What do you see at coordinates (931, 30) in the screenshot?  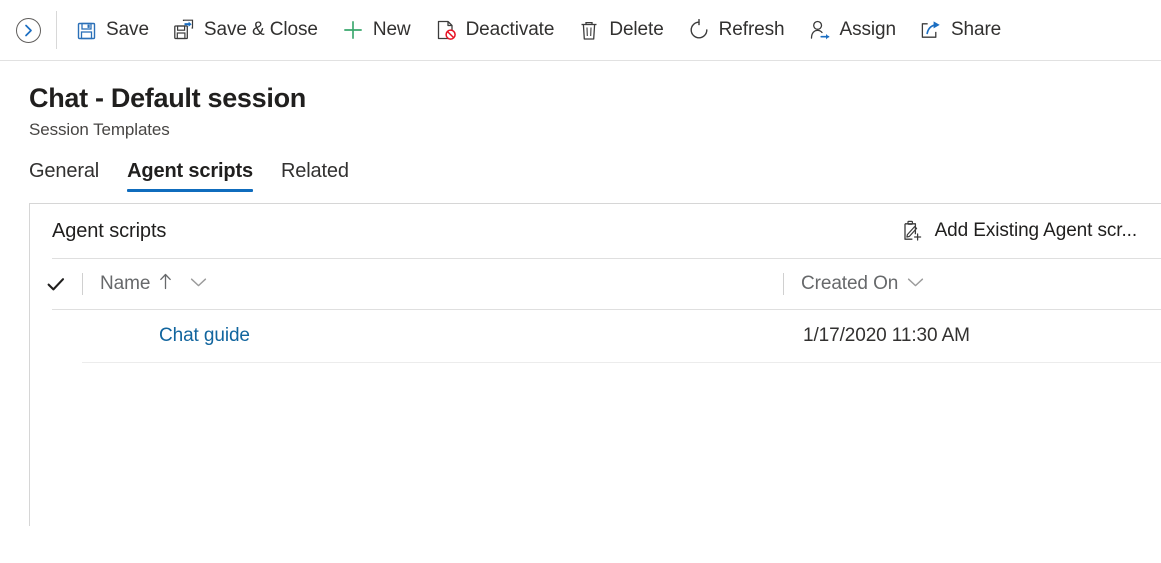 I see `share-icon` at bounding box center [931, 30].